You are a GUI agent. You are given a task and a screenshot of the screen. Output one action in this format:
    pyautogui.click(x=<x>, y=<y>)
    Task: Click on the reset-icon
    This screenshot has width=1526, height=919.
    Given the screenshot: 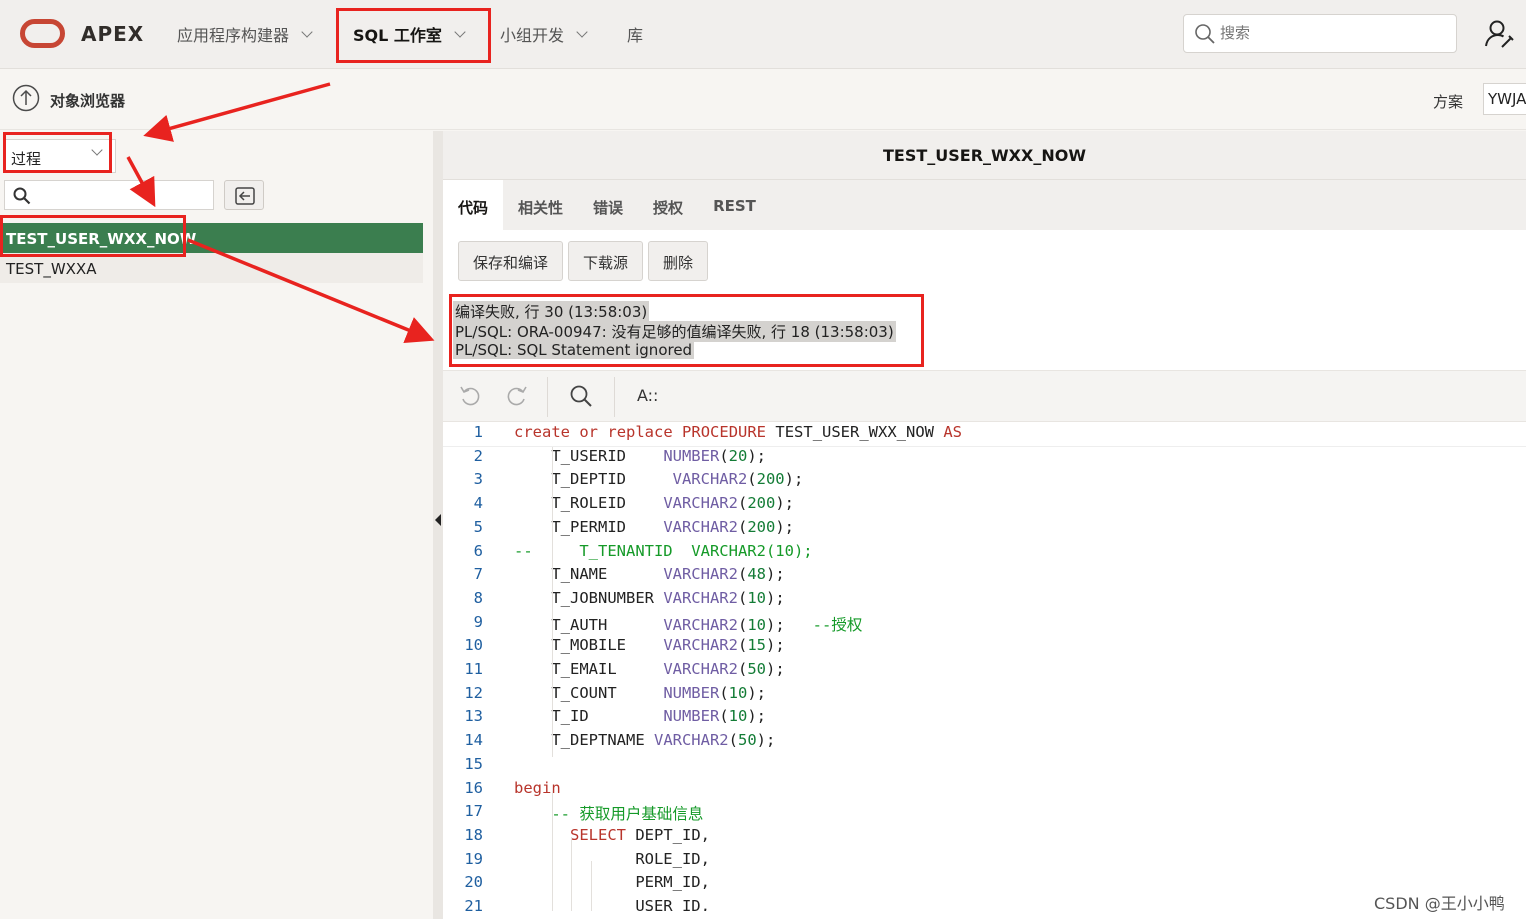 What is the action you would take?
    pyautogui.click(x=245, y=196)
    